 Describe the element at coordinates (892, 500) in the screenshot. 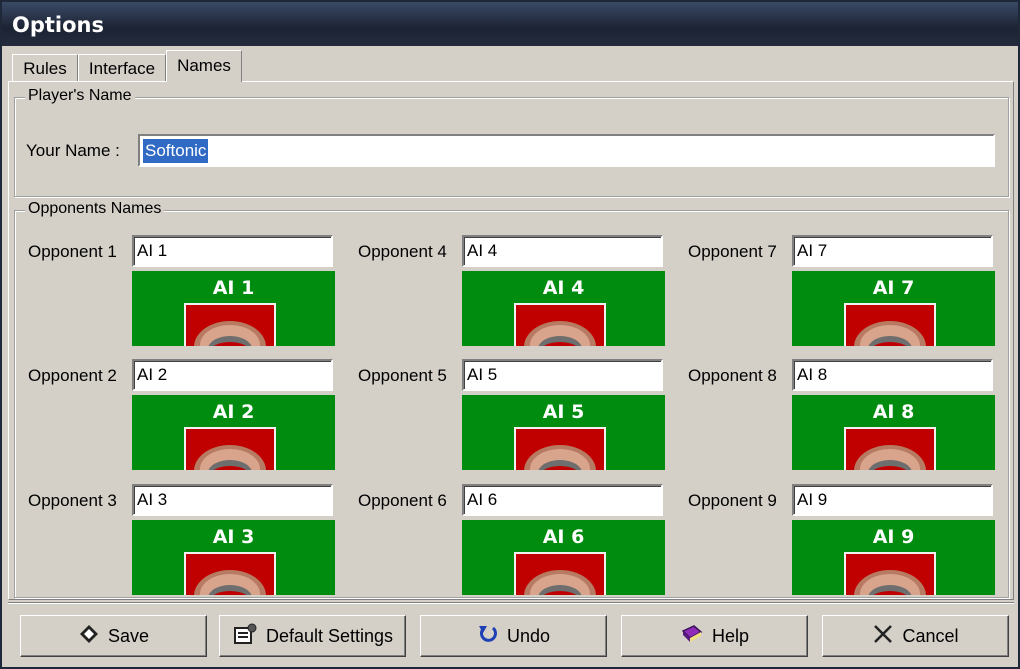

I see `opponent-9-name-input` at that location.